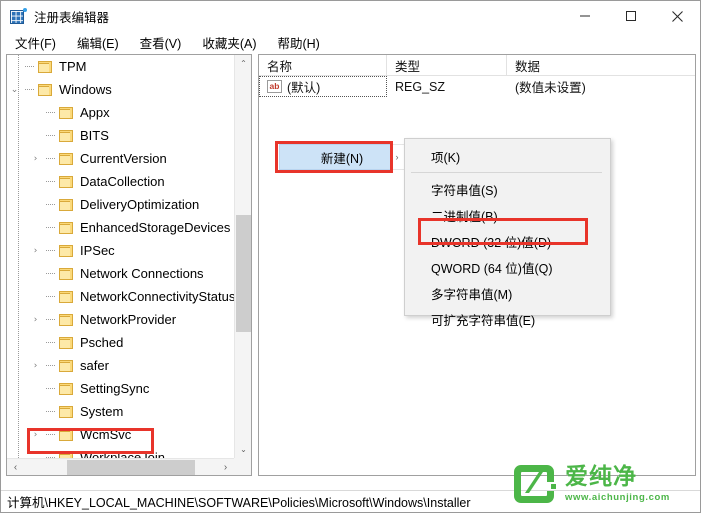  What do you see at coordinates (507, 156) in the screenshot?
I see `submenu-item-key: 项(K)` at bounding box center [507, 156].